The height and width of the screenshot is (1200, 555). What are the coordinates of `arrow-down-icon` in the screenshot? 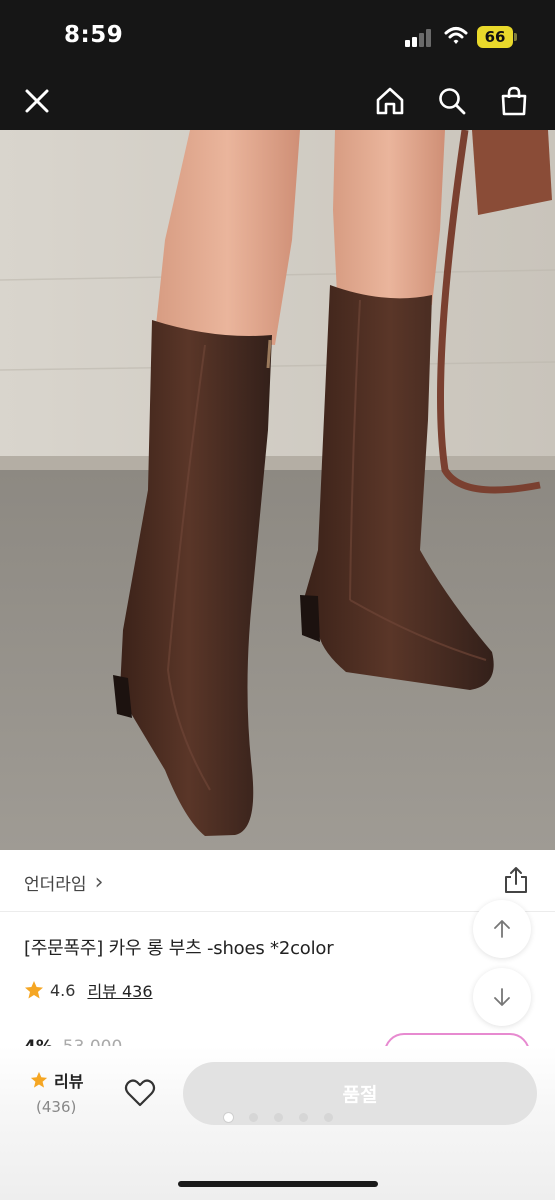 It's located at (502, 997).